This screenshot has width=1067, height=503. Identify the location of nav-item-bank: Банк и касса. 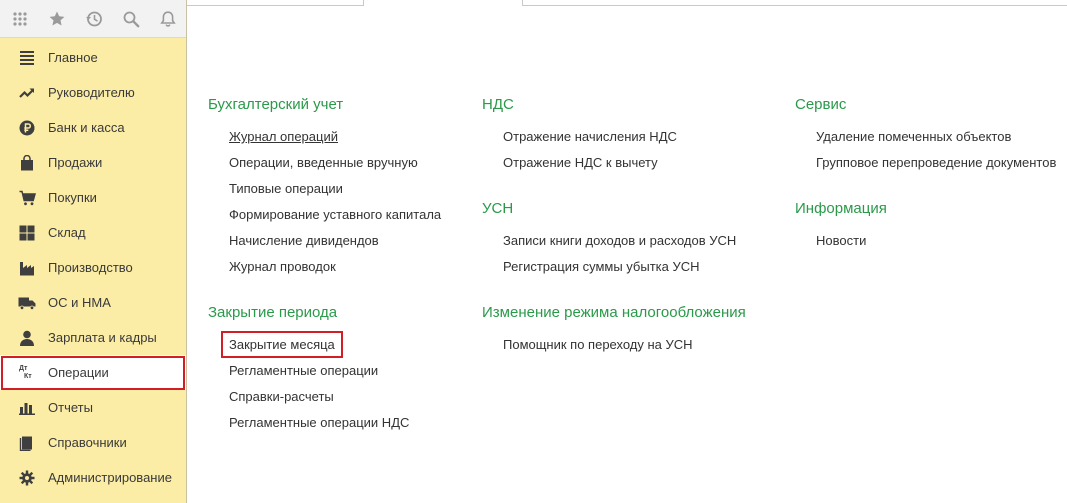
(93, 127).